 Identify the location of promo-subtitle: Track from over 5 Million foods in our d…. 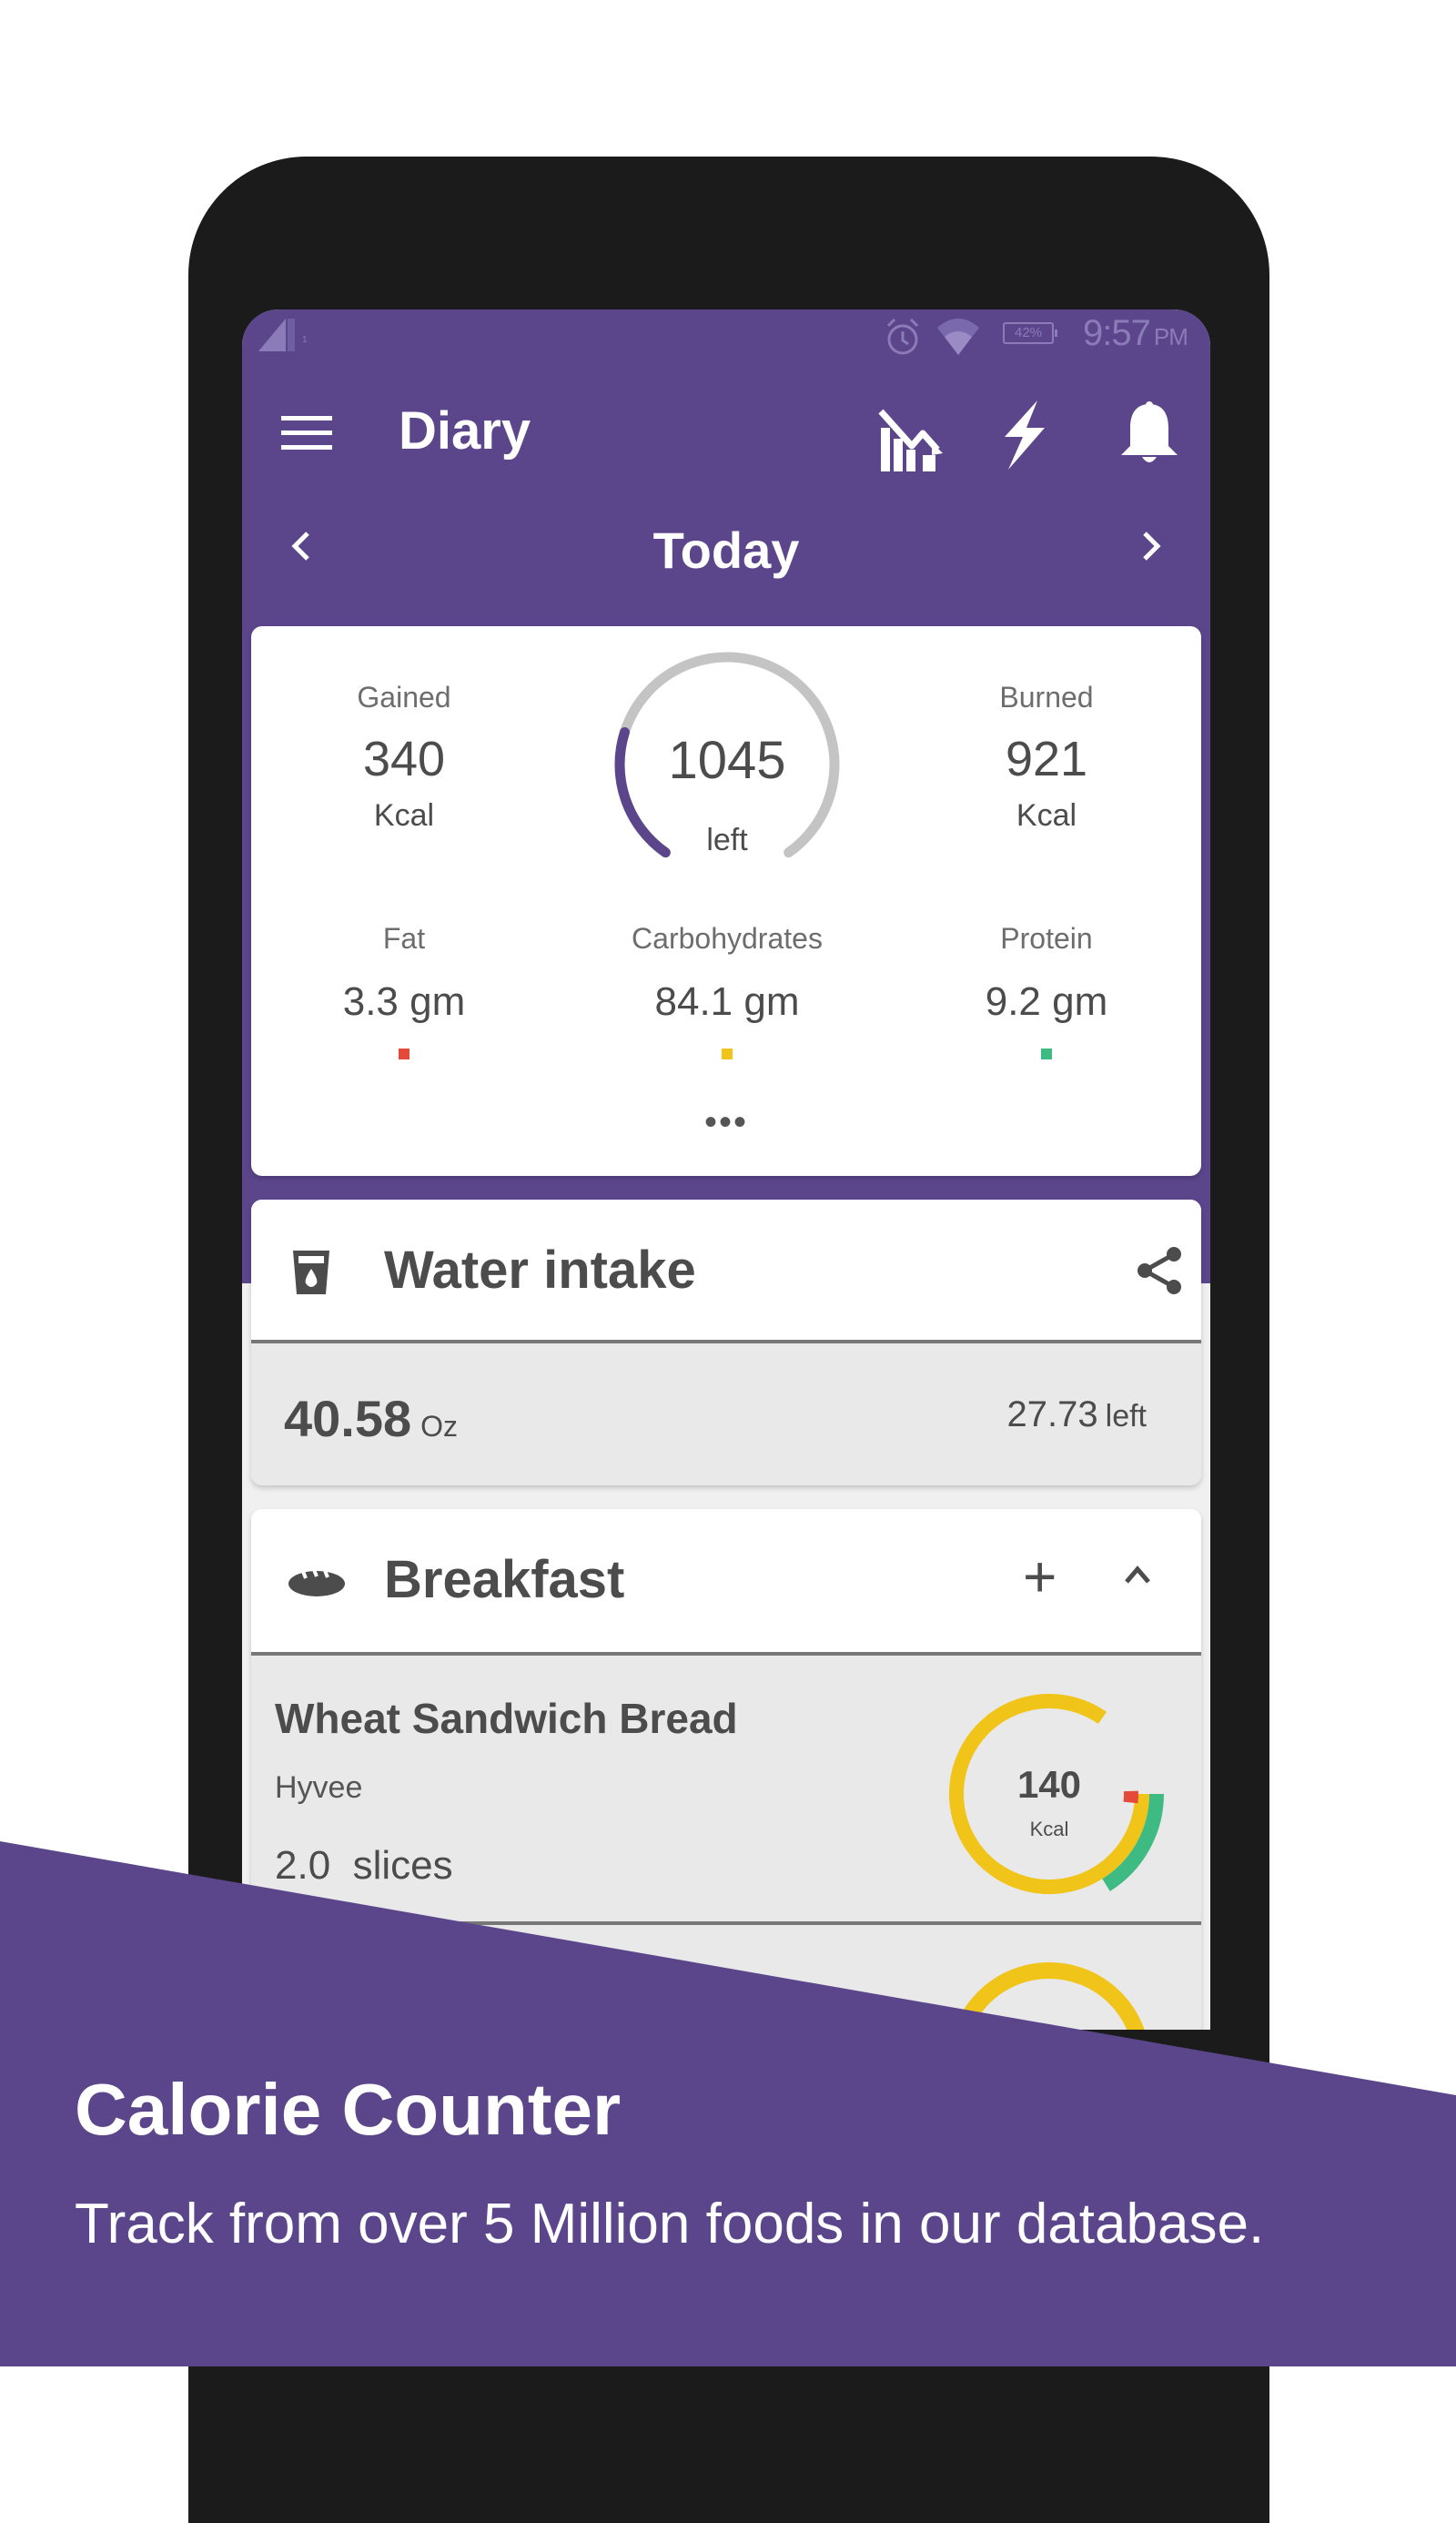
(670, 2224).